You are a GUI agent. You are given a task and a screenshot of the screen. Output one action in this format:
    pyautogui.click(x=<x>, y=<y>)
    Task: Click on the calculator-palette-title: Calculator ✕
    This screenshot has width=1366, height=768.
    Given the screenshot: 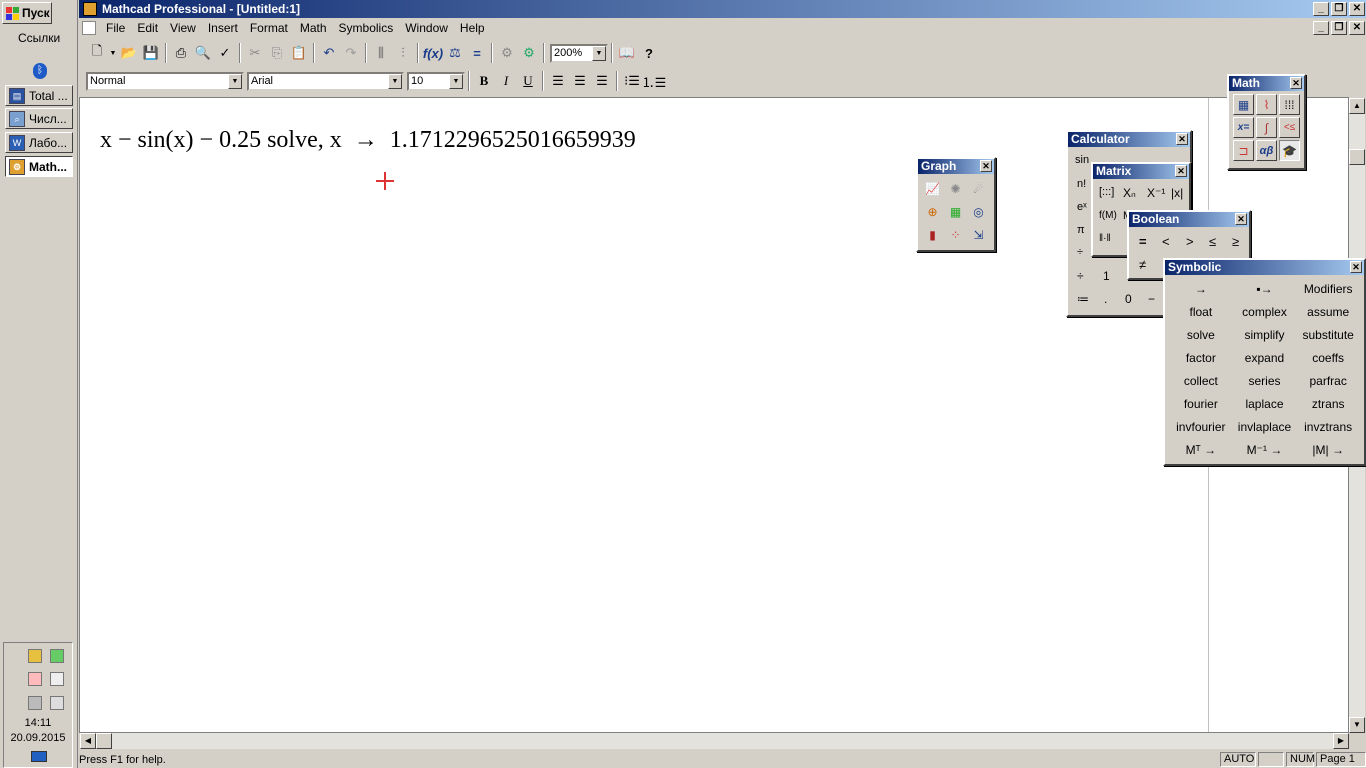 What is the action you would take?
    pyautogui.click(x=1129, y=139)
    